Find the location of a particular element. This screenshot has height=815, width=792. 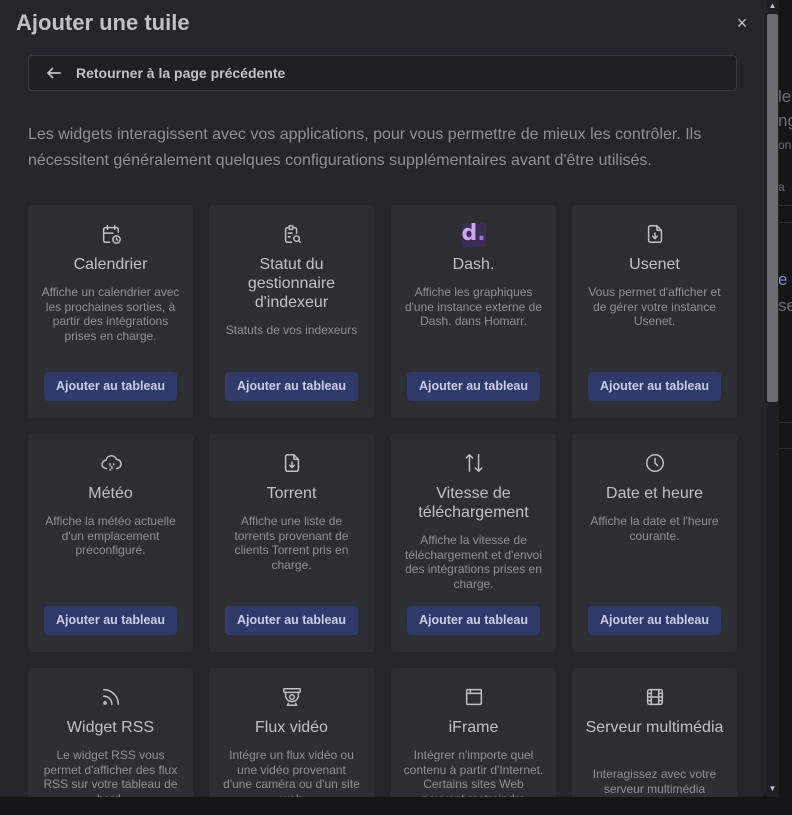

background-text-fragment: se is located at coordinates (785, 305).